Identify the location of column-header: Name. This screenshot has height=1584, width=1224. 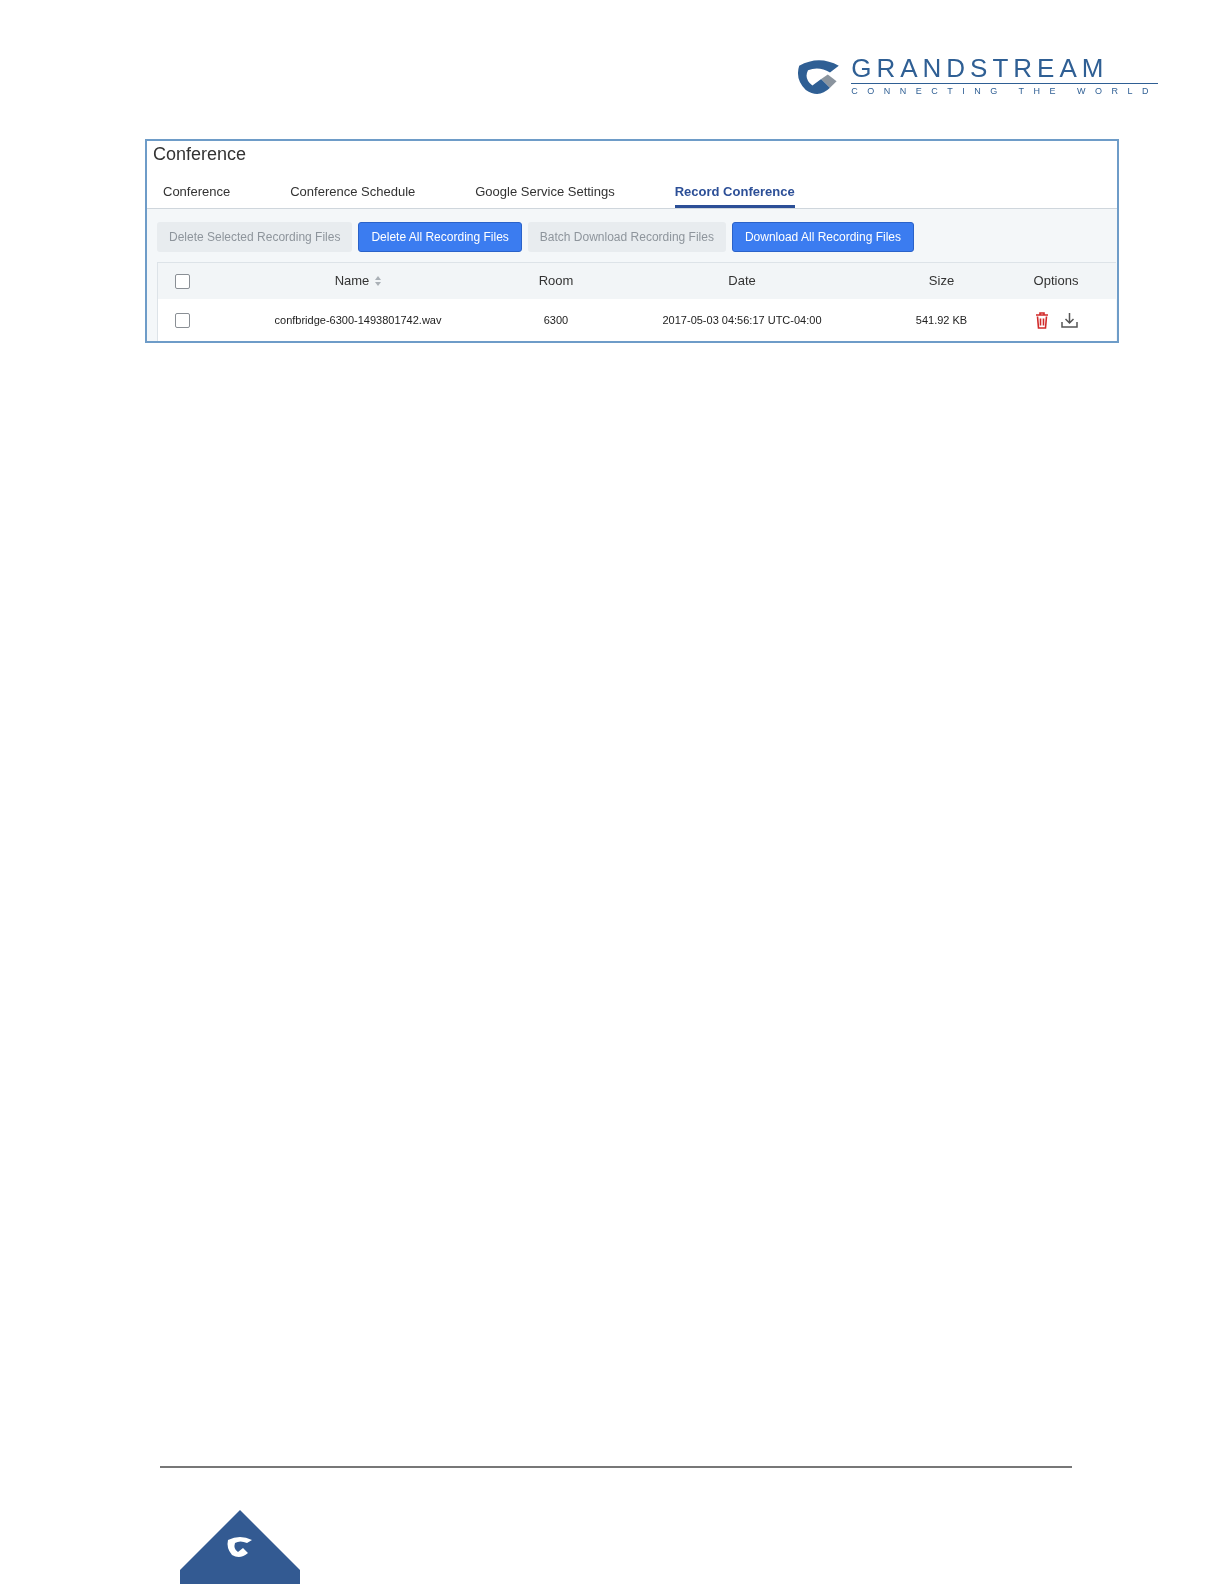
(358, 281).